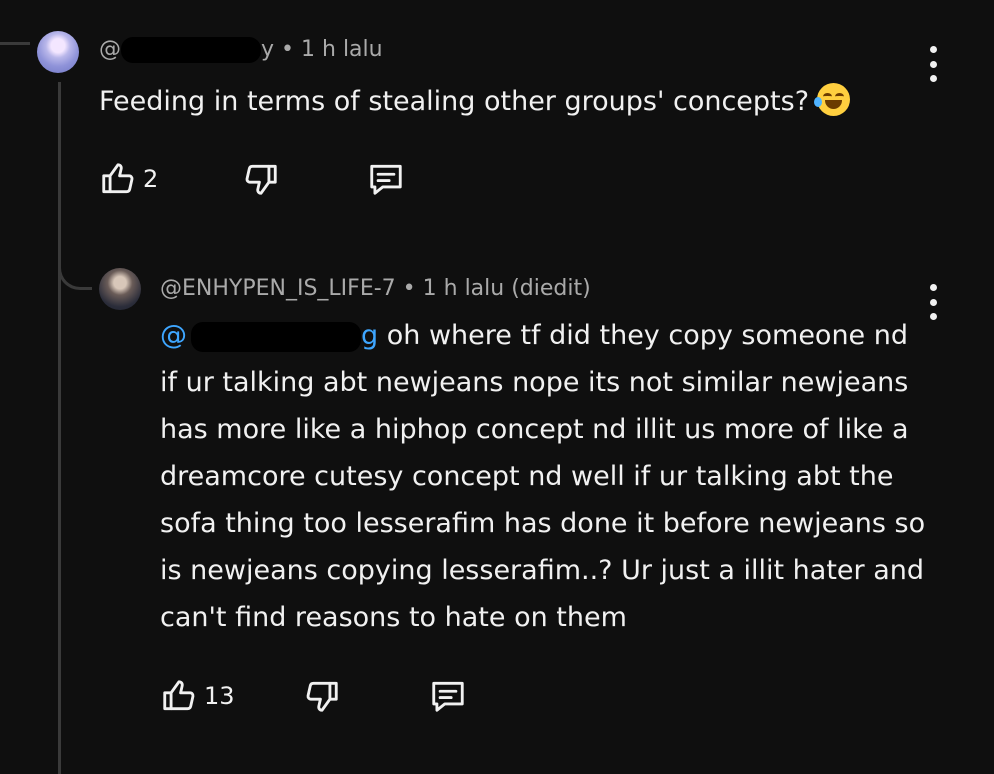 The width and height of the screenshot is (994, 774). I want to click on comment-meta: @ y • 1 h lalu, so click(241, 50).